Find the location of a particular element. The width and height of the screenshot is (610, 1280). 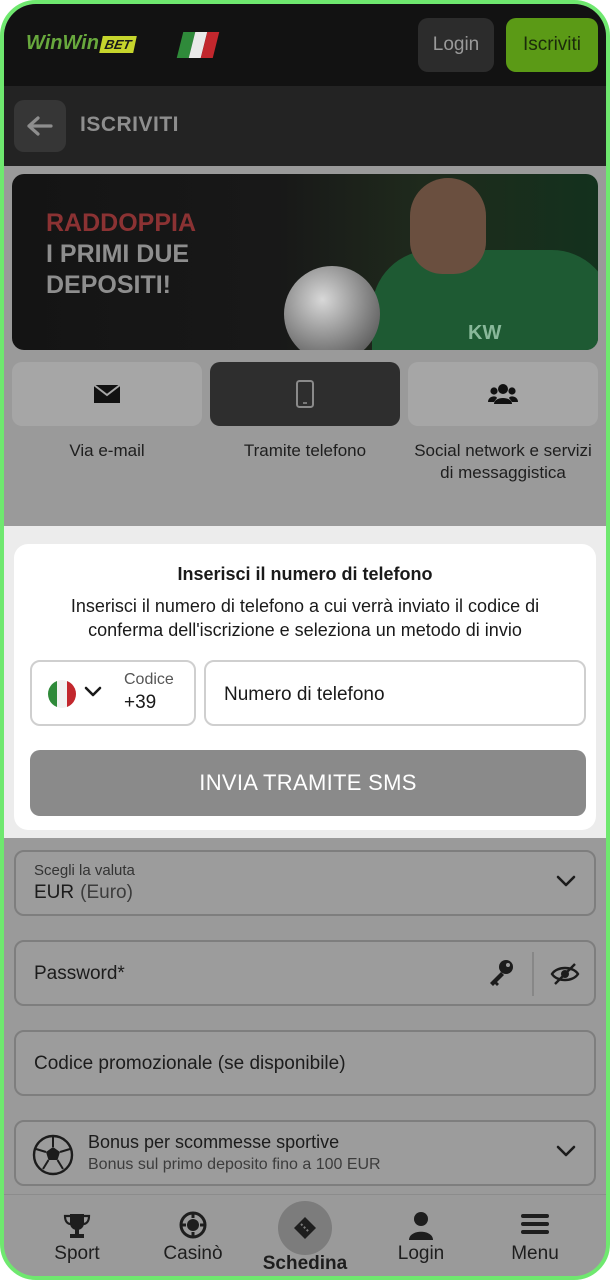

banner-line-1: RADDOPPIA is located at coordinates (121, 223).